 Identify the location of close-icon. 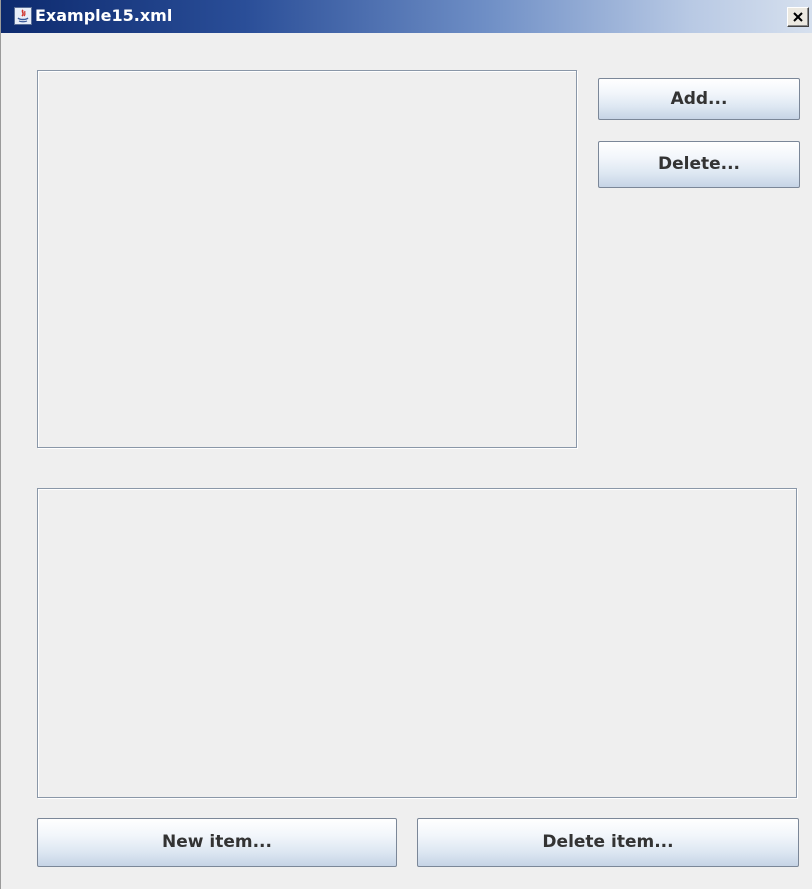
(798, 17).